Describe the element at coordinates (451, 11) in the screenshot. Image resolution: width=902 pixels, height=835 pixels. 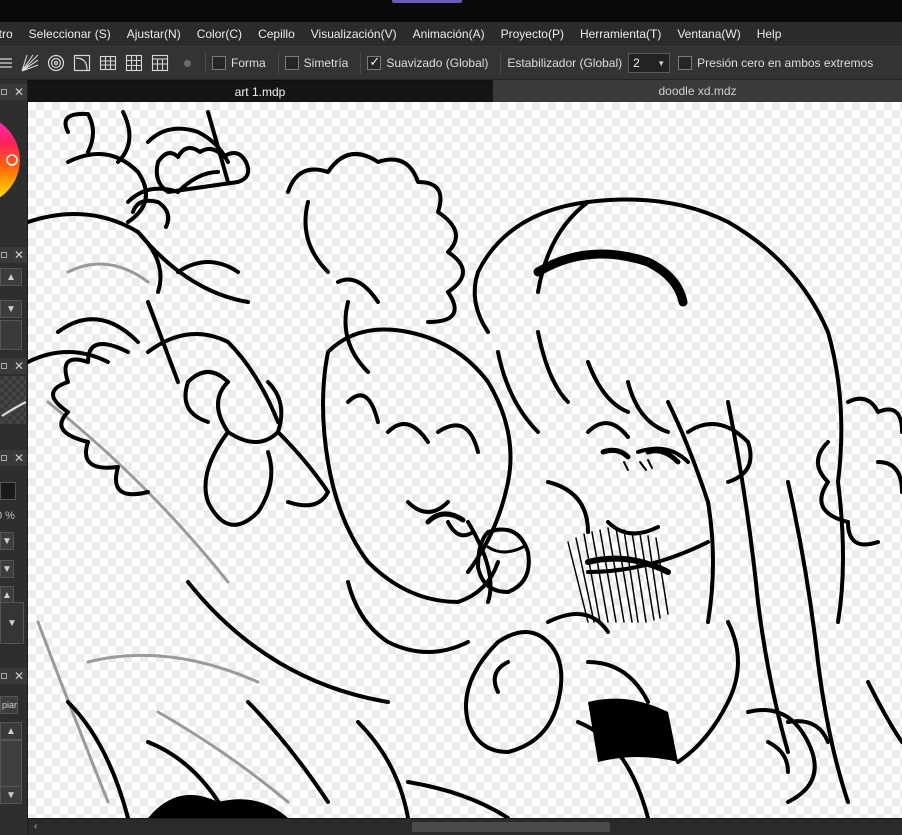
I see `title-bar` at that location.